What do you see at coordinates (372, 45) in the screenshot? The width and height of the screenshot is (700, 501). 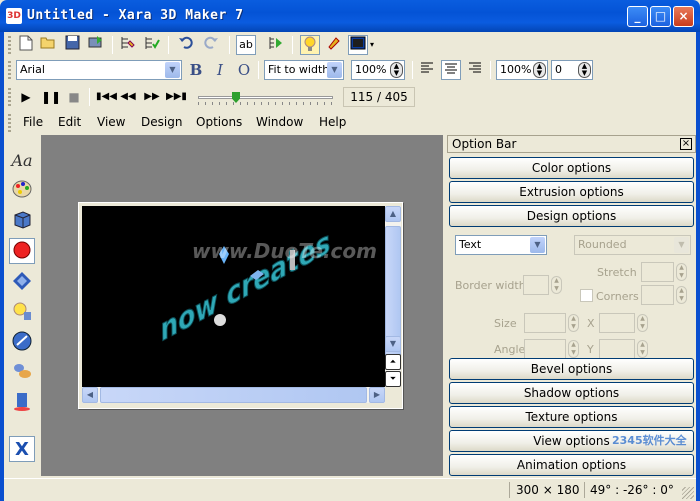 I see `view-dropdown-icon: ▾` at bounding box center [372, 45].